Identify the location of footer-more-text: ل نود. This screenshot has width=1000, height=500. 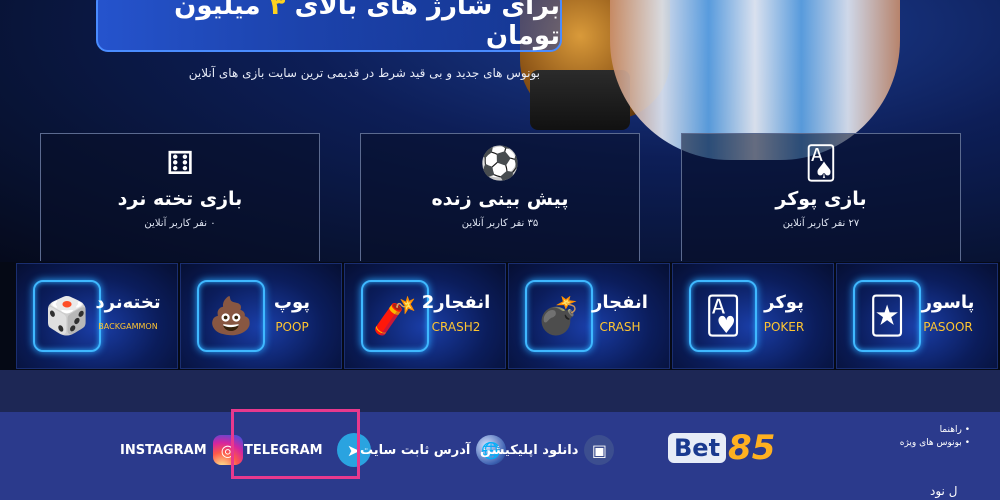
(944, 491).